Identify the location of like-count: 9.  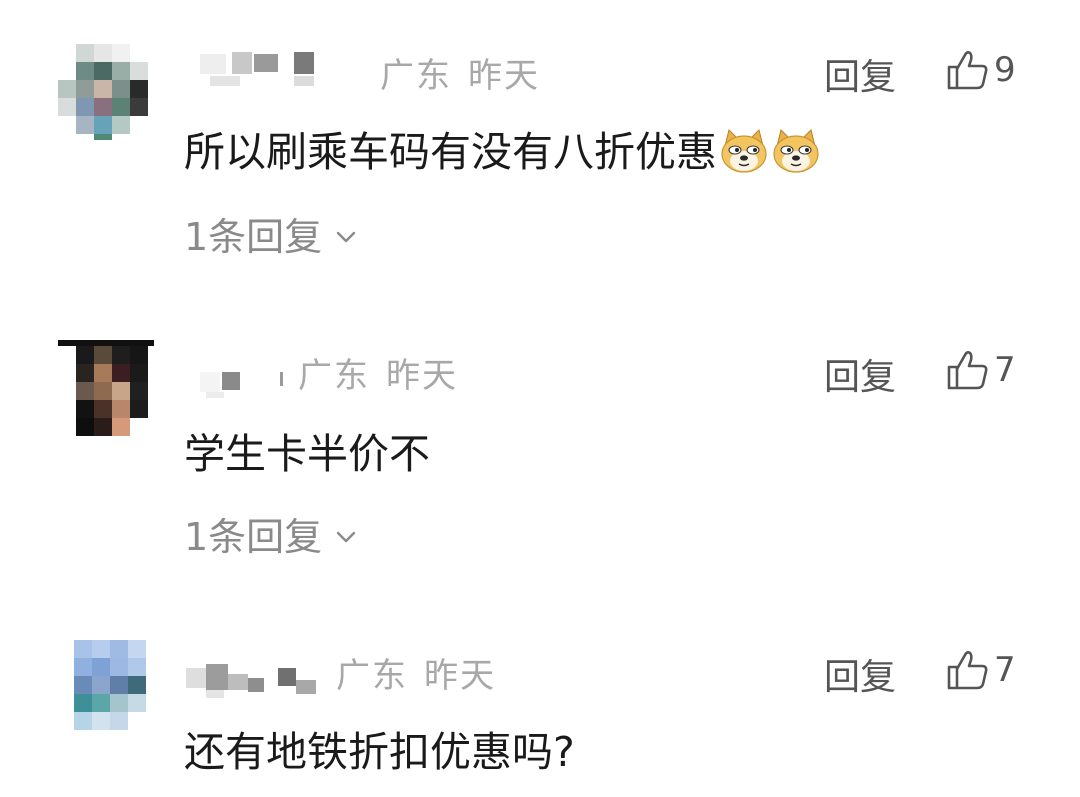
(1005, 70).